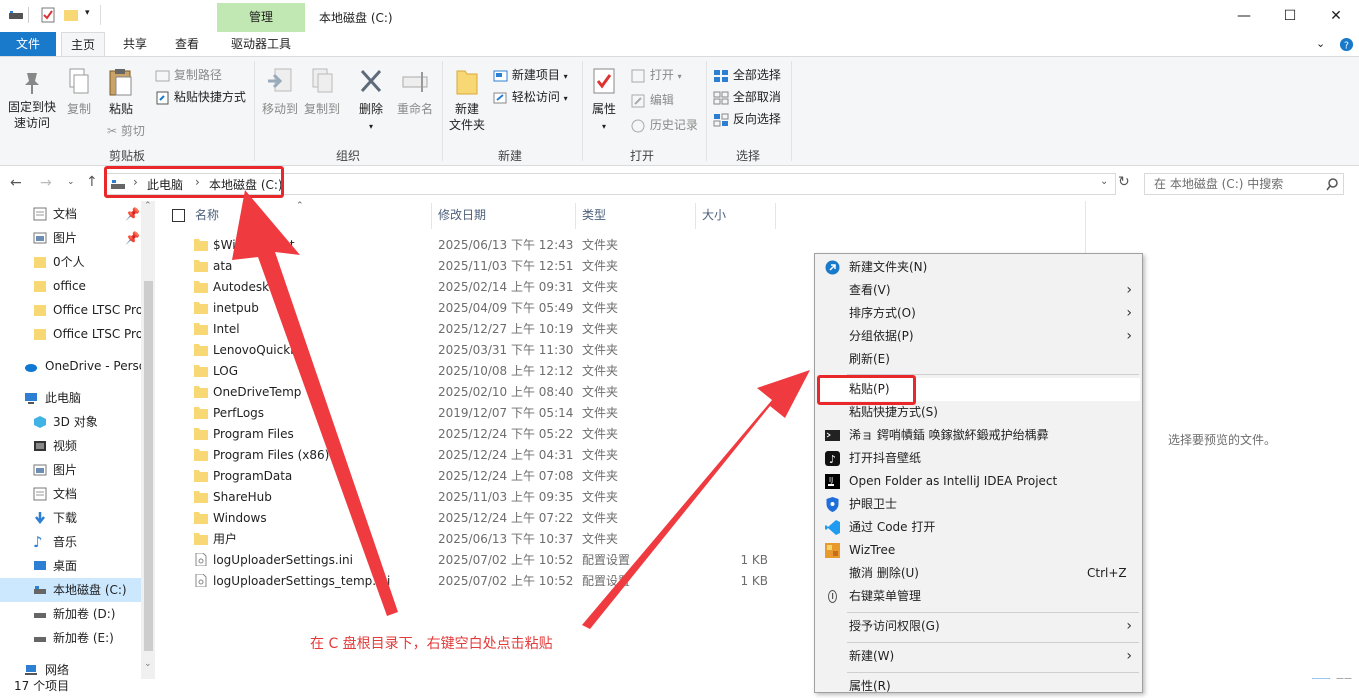 This screenshot has width=1359, height=698. What do you see at coordinates (491, 308) in the screenshot?
I see `table-row: inetpub 2025/04/09 下午 05:49 文件夹` at bounding box center [491, 308].